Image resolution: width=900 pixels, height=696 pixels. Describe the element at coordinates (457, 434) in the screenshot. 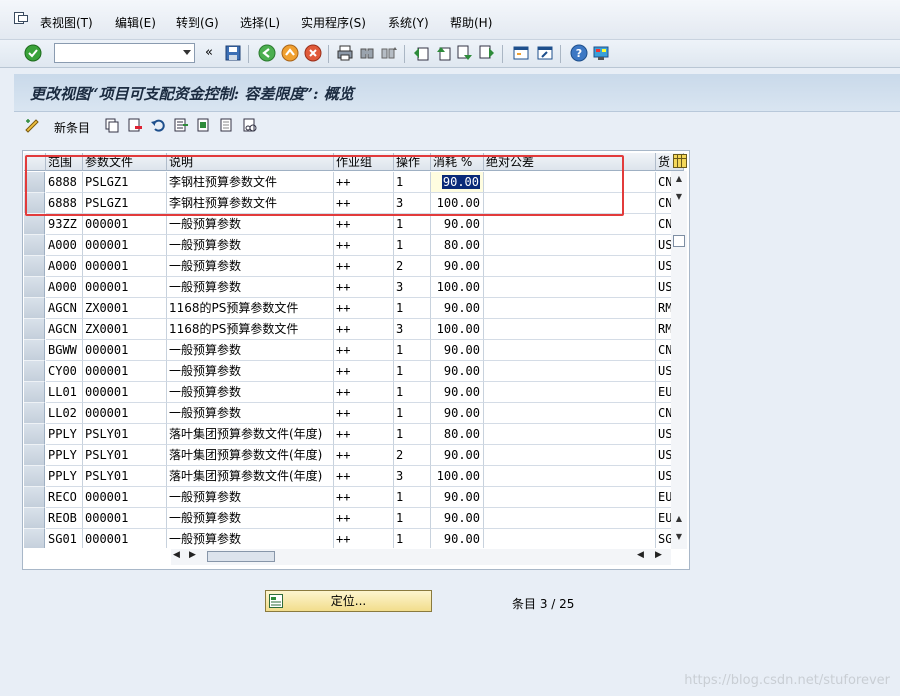

I see `cell-usage-percent: 80.00` at that location.